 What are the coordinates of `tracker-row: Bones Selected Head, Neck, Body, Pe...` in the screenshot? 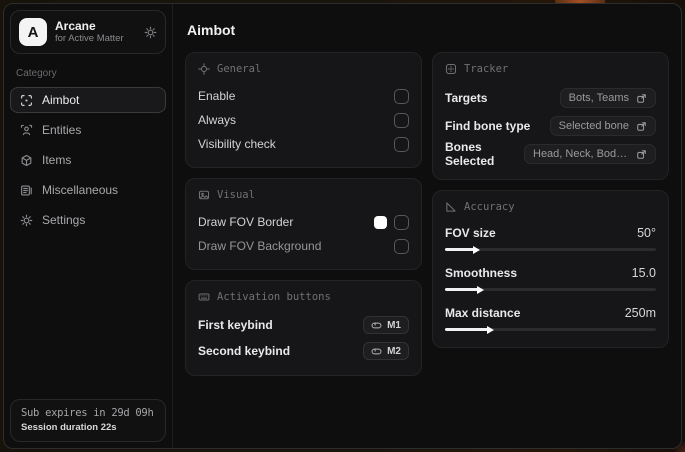 It's located at (550, 154).